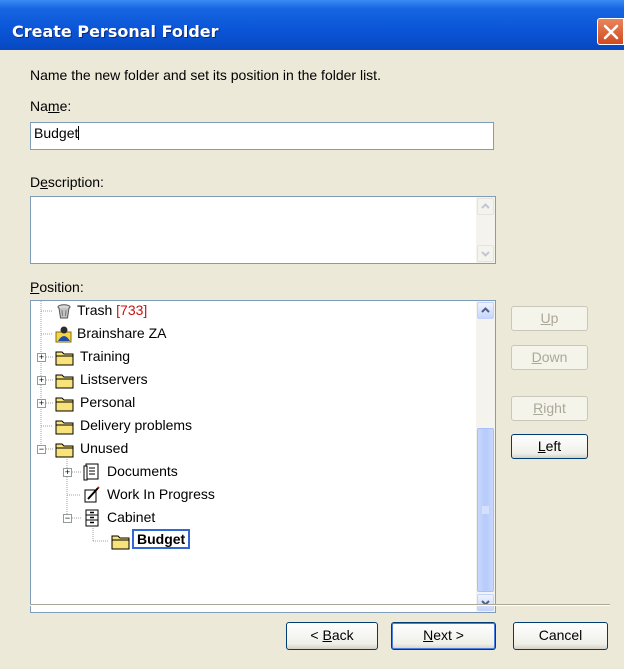 The image size is (624, 669). I want to click on trash-label: Trash, so click(95, 310).